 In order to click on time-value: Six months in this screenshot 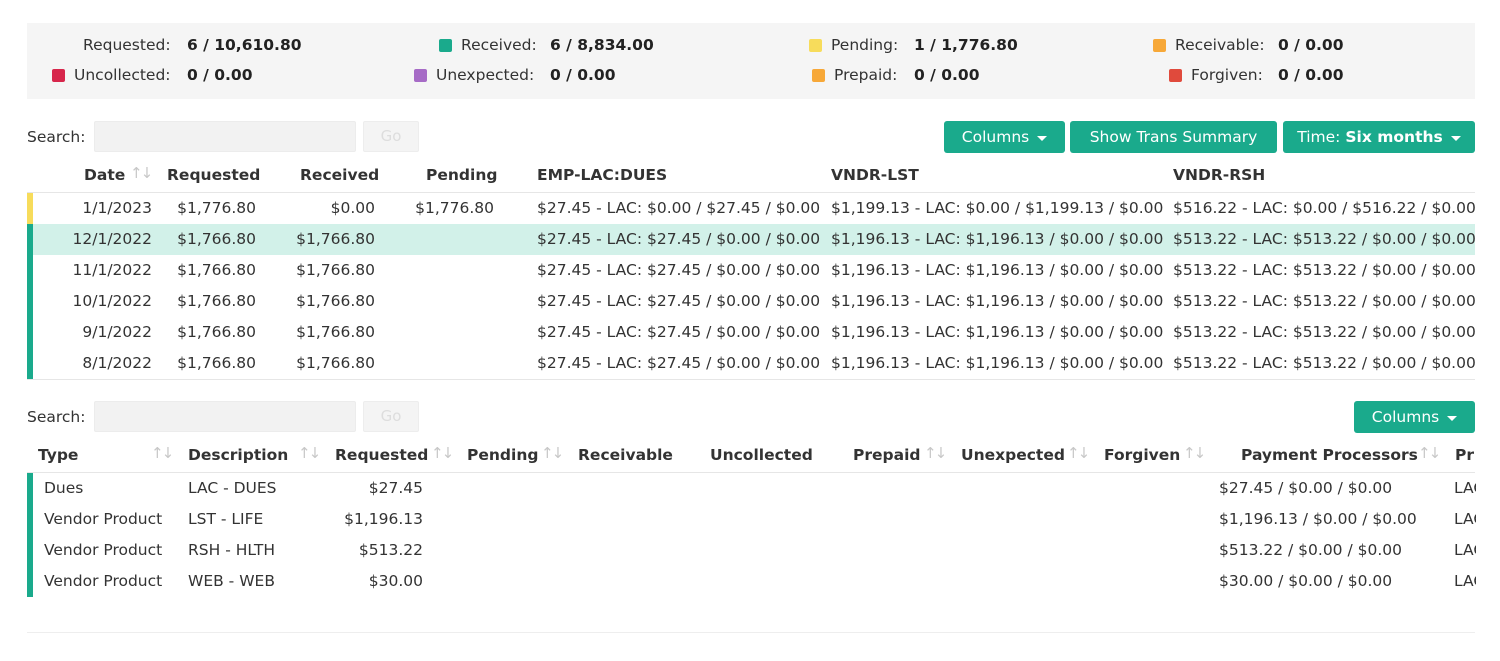, I will do `click(1394, 137)`.